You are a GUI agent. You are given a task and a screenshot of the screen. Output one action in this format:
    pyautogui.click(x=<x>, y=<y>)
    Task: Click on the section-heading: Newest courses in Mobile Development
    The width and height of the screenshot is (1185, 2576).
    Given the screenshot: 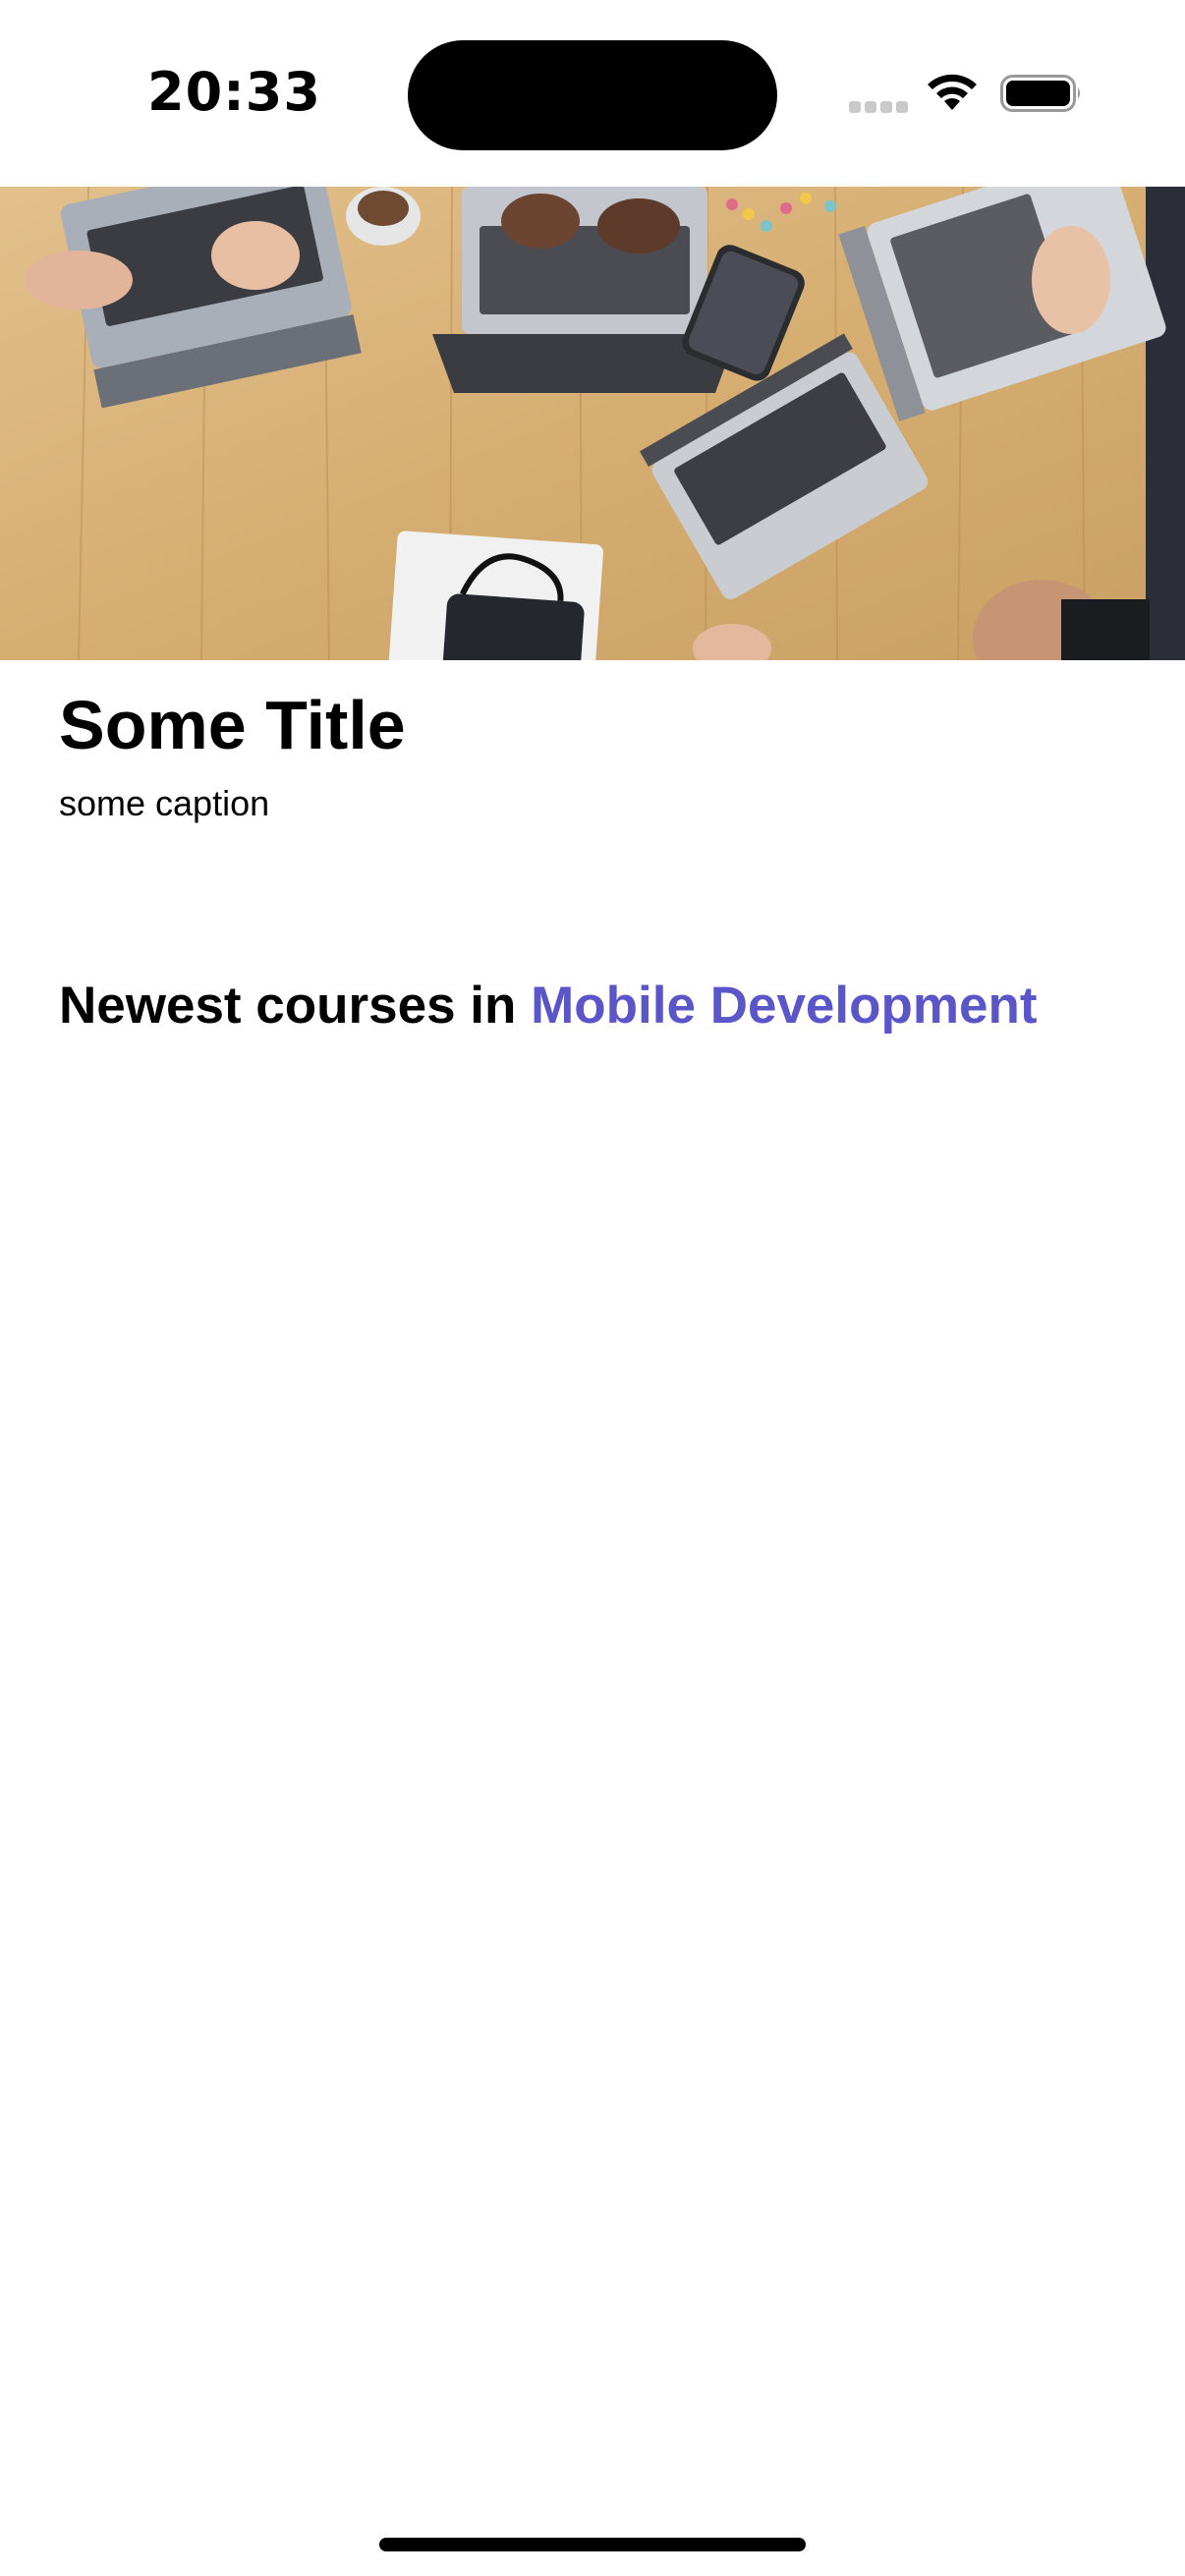 What is the action you would take?
    pyautogui.click(x=548, y=1006)
    